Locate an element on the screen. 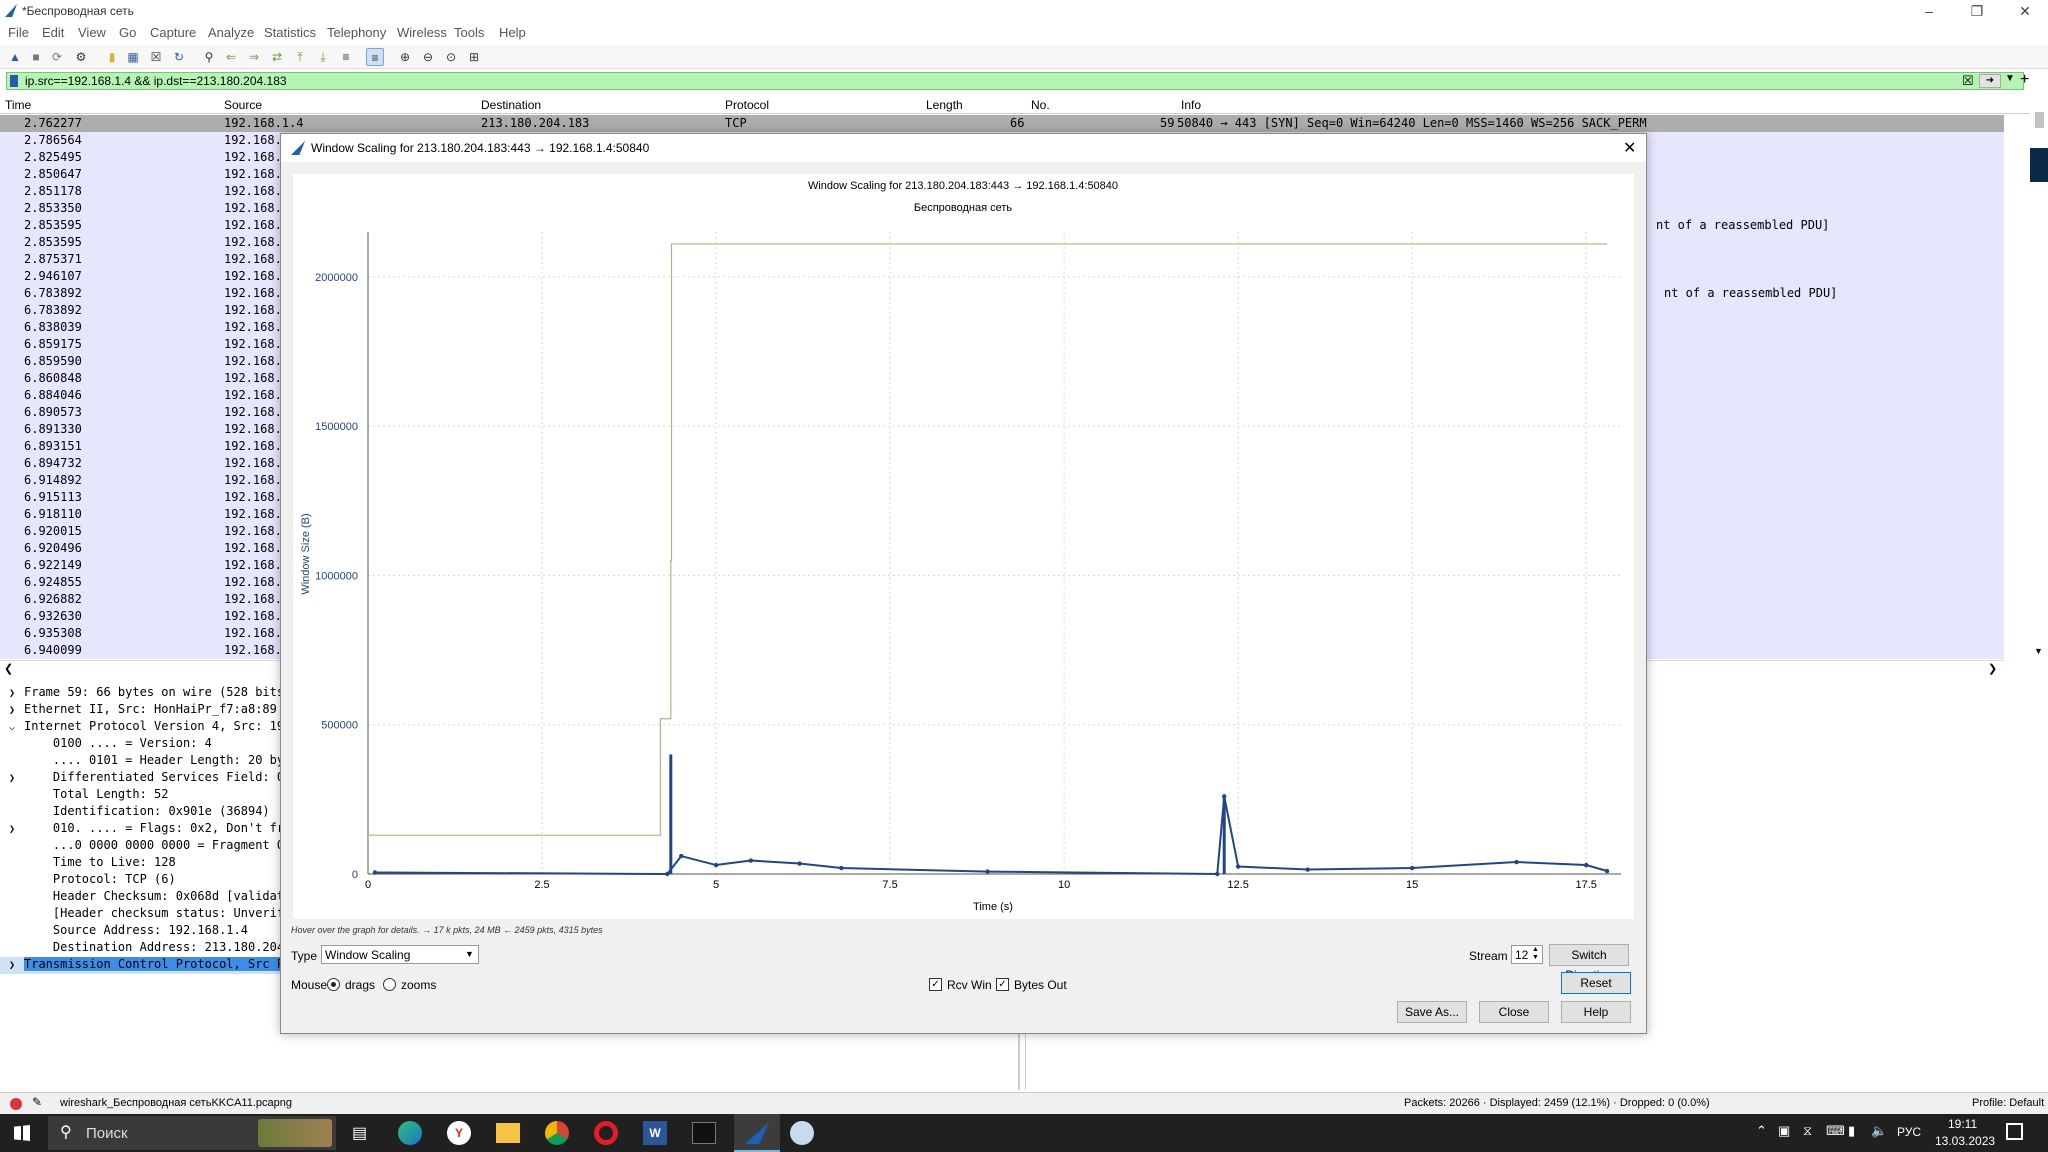 This screenshot has width=2048, height=1152. column-destination: Destination is located at coordinates (511, 105).